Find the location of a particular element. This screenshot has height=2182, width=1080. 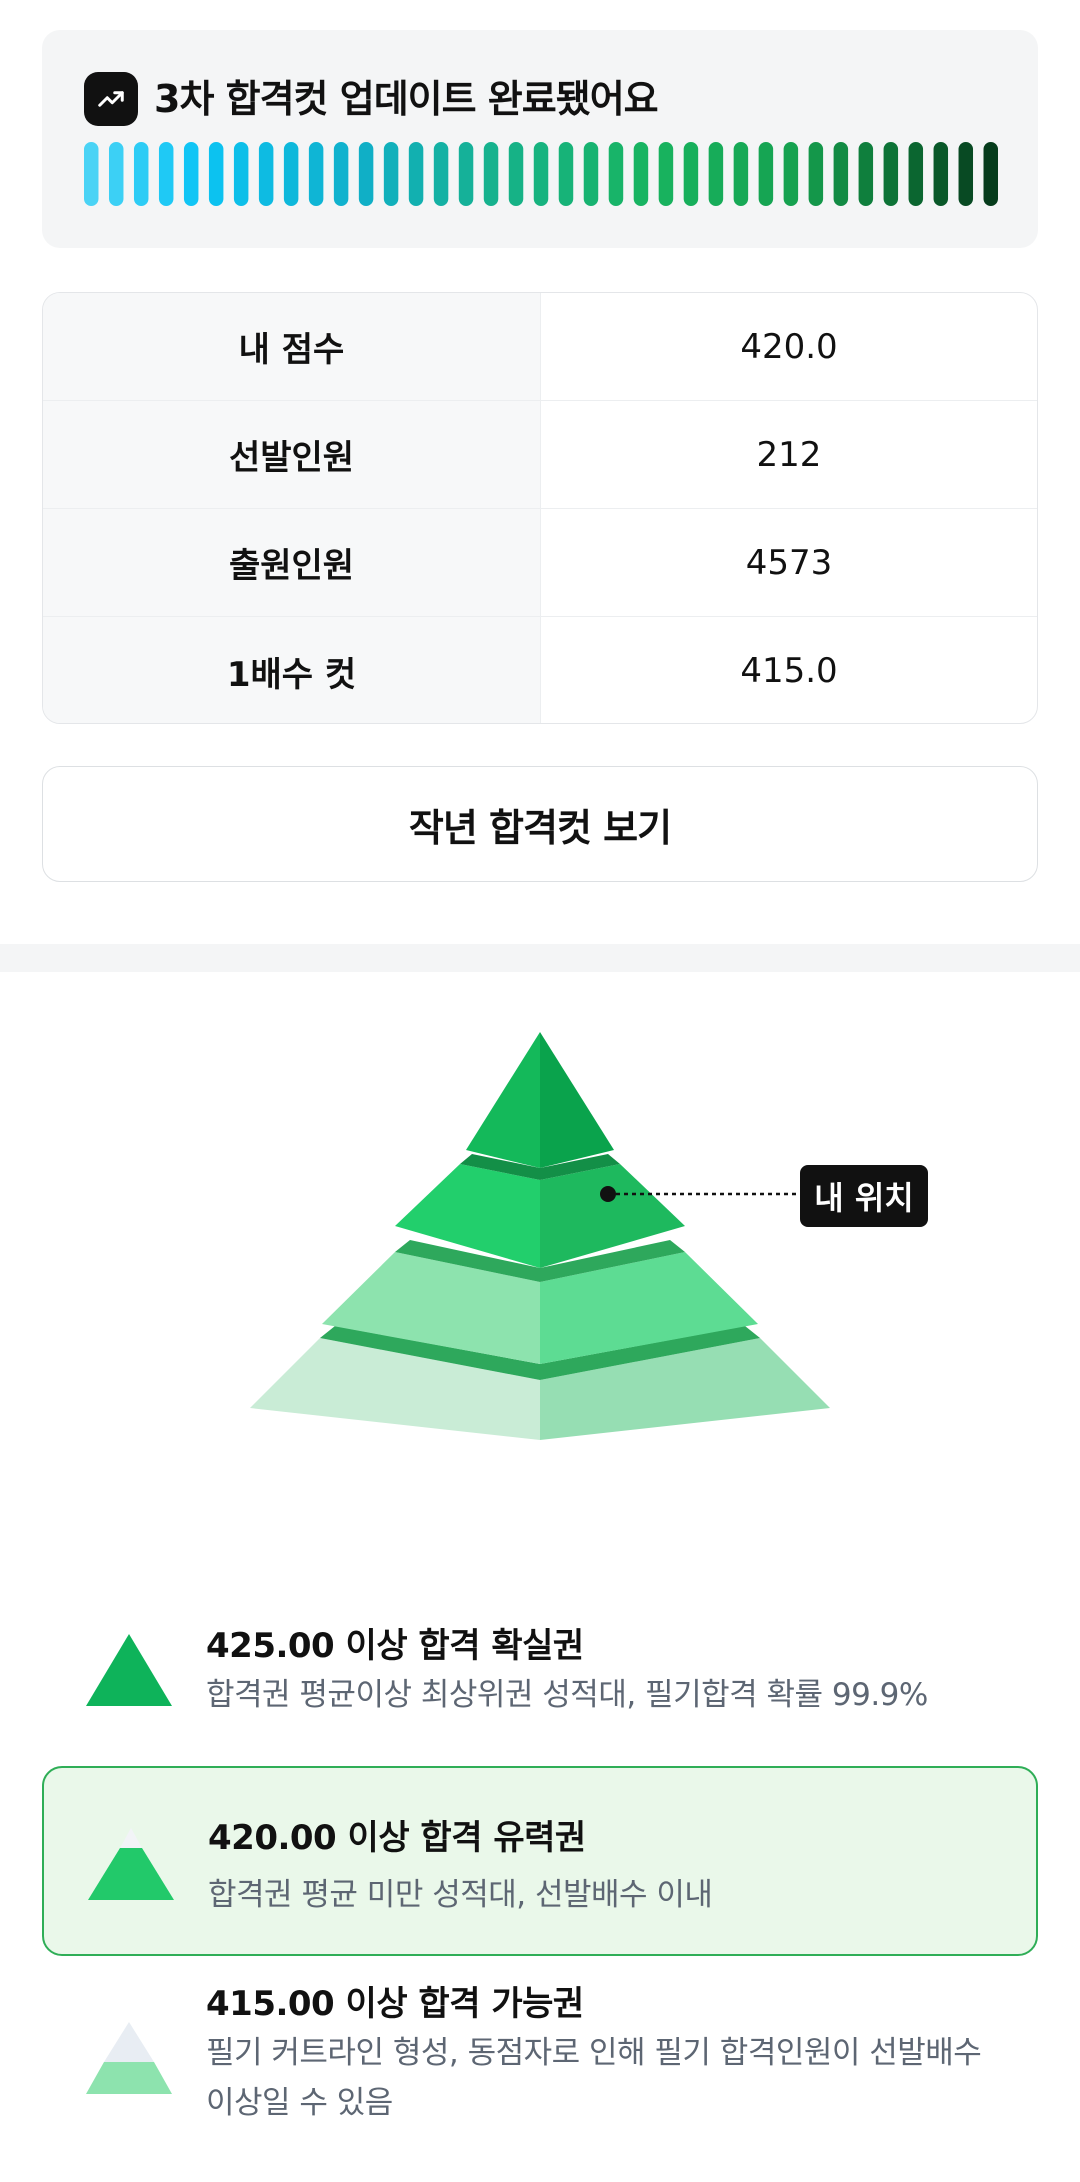

table-row: 선발인원 212 is located at coordinates (540, 455).